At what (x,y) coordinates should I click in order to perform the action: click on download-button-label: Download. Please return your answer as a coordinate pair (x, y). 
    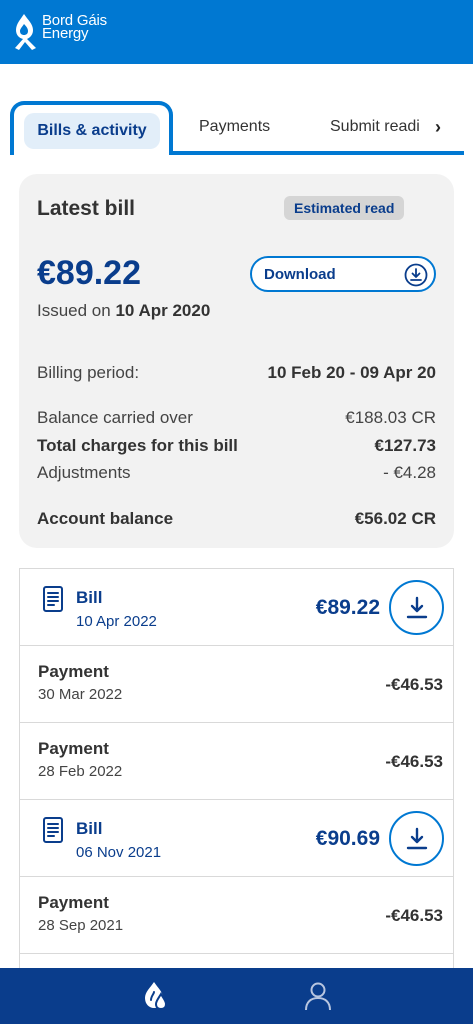
    Looking at the image, I should click on (300, 274).